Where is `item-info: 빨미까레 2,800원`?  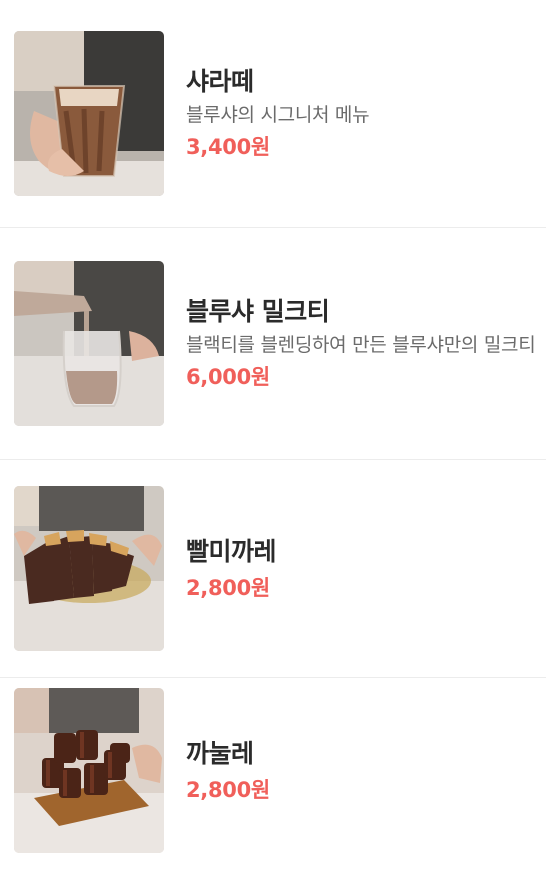
item-info: 빨미까레 2,800원 is located at coordinates (361, 569).